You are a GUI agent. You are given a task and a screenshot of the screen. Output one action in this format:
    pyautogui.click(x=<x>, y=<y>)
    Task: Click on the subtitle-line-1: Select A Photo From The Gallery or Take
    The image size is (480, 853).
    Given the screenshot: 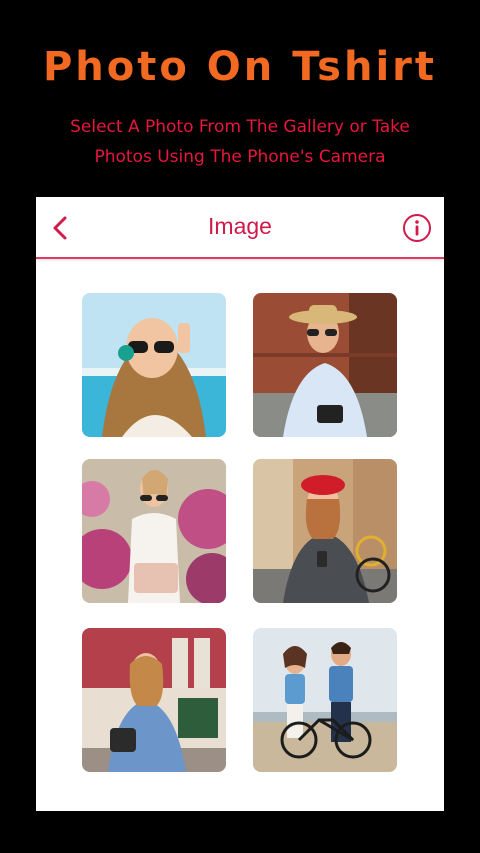 What is the action you would take?
    pyautogui.click(x=240, y=127)
    